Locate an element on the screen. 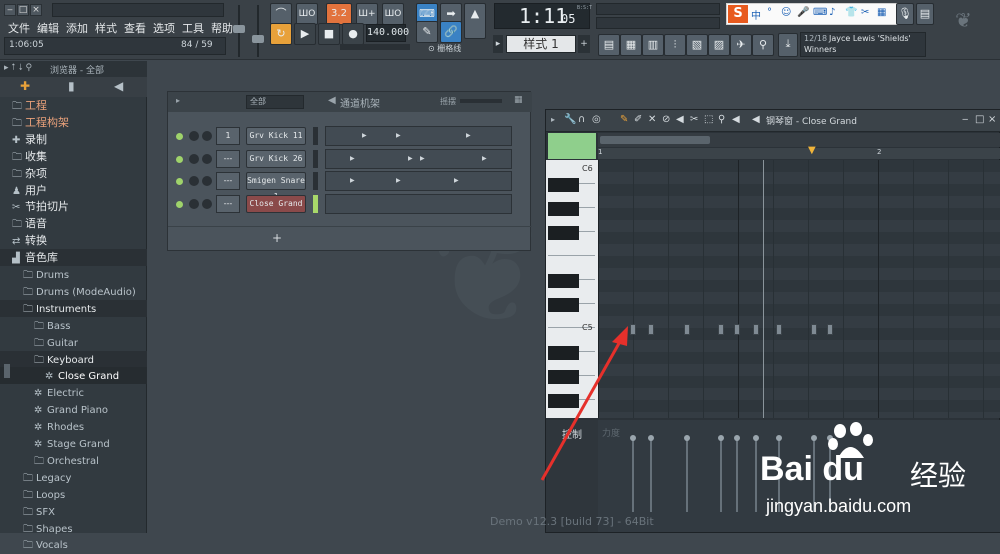 The width and height of the screenshot is (1000, 554). settings-icon: ✂ is located at coordinates (865, 12).